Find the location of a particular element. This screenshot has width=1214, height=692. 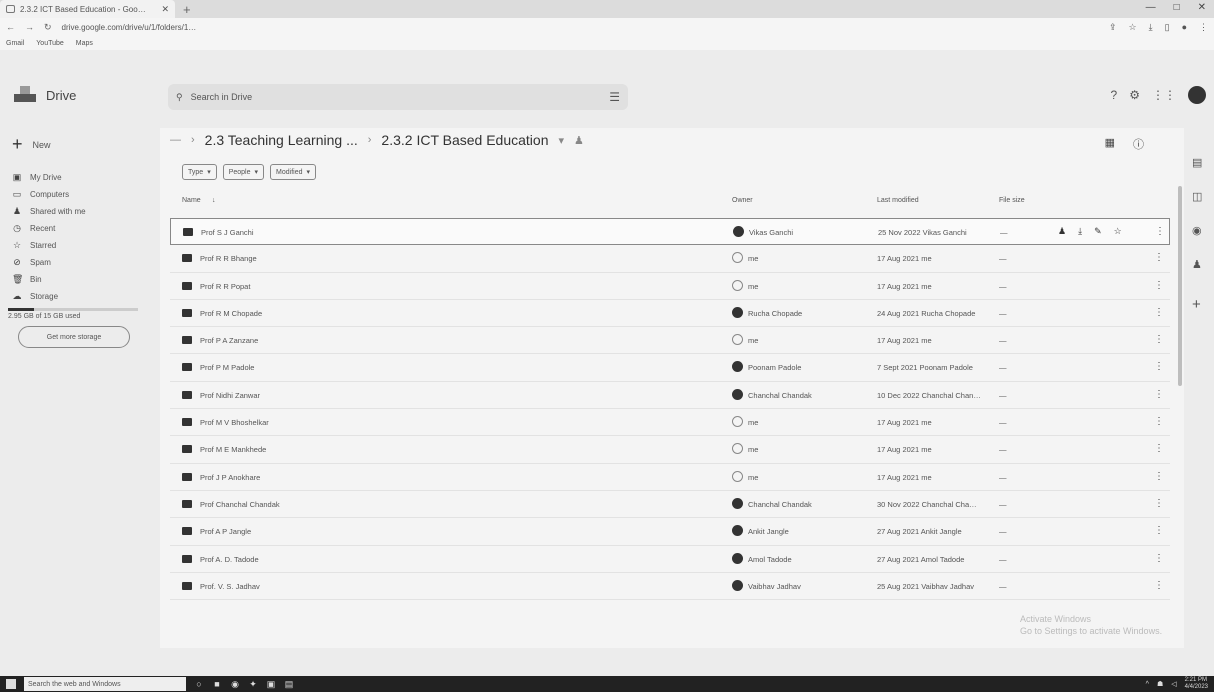

drive-logo: Drive is located at coordinates (45, 95).